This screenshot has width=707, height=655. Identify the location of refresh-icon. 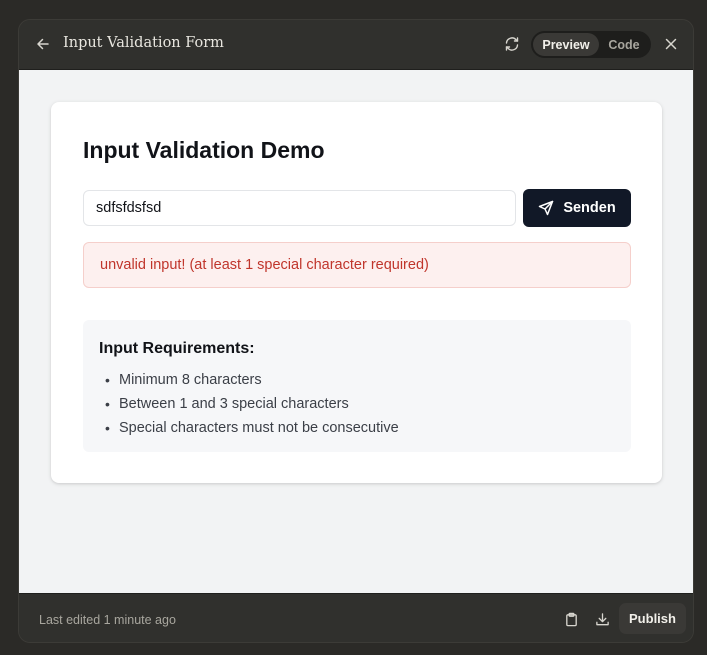
(512, 44).